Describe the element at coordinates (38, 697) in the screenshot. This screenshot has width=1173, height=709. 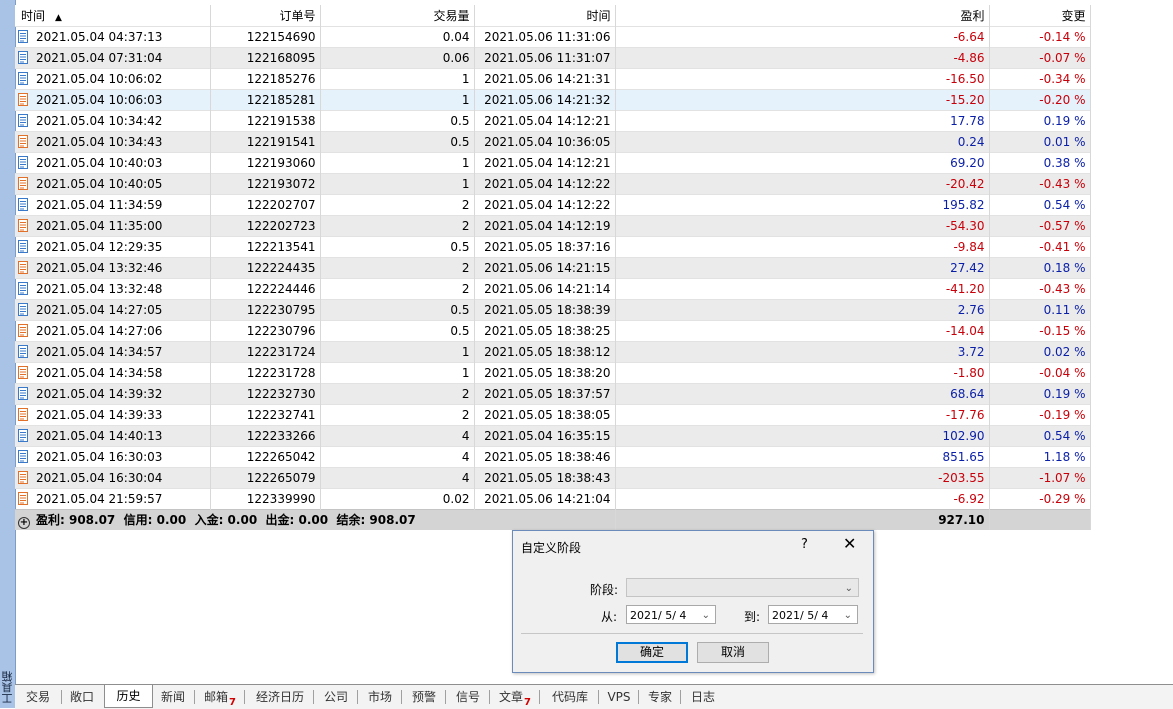
I see `tab-0: 交易` at that location.